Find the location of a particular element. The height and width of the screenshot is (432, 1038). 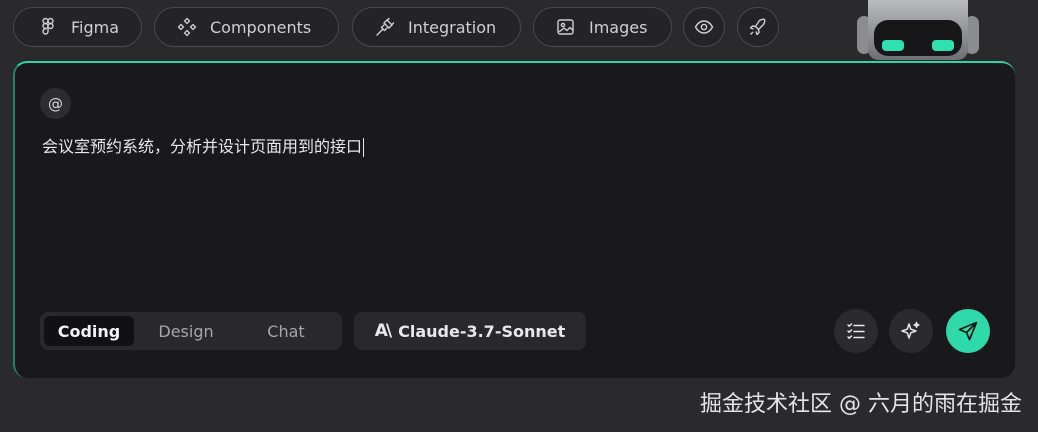

images-button: Images is located at coordinates (602, 27).